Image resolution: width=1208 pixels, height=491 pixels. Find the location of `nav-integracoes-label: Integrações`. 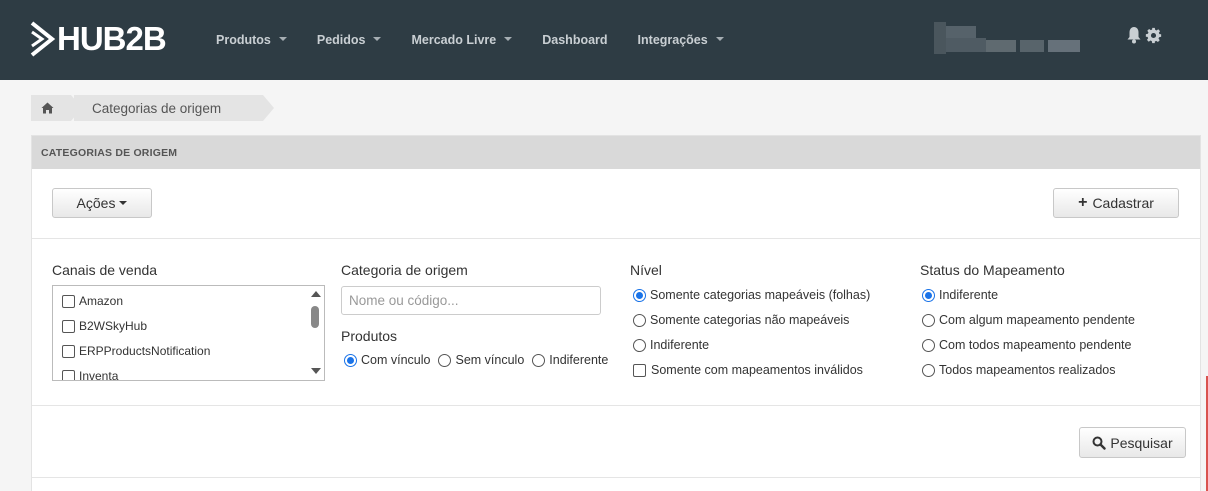

nav-integracoes-label: Integrações is located at coordinates (672, 40).